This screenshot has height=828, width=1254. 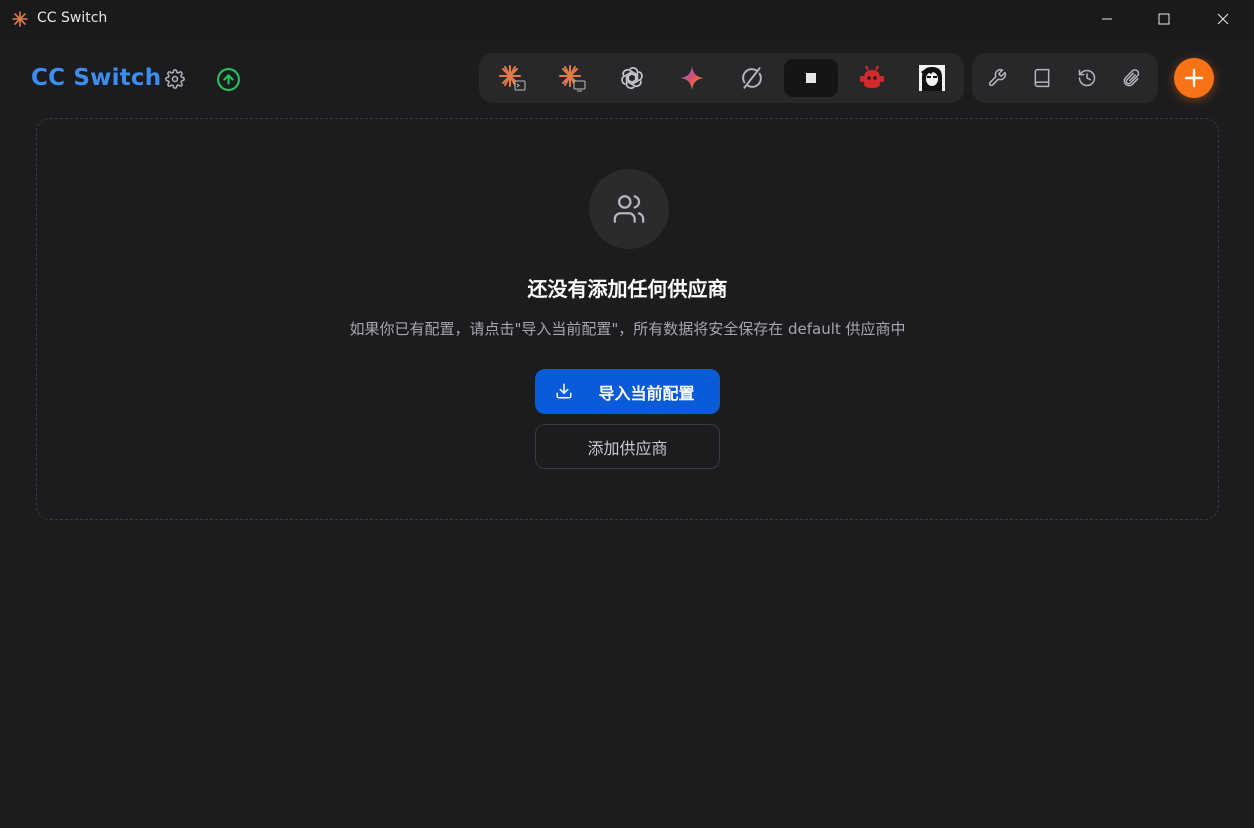 I want to click on app-claude-desktop, so click(x=572, y=78).